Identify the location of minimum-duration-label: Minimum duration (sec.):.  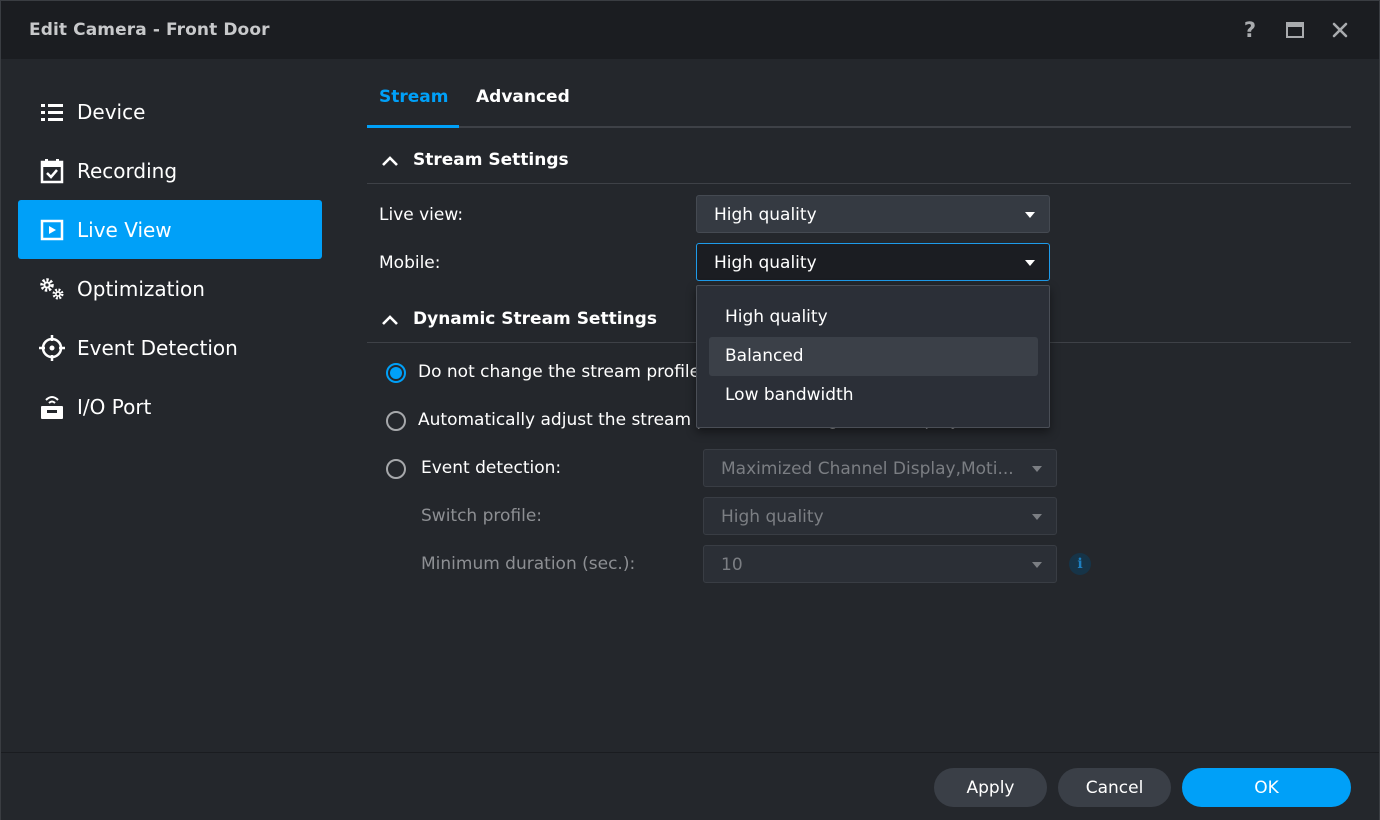
(528, 564).